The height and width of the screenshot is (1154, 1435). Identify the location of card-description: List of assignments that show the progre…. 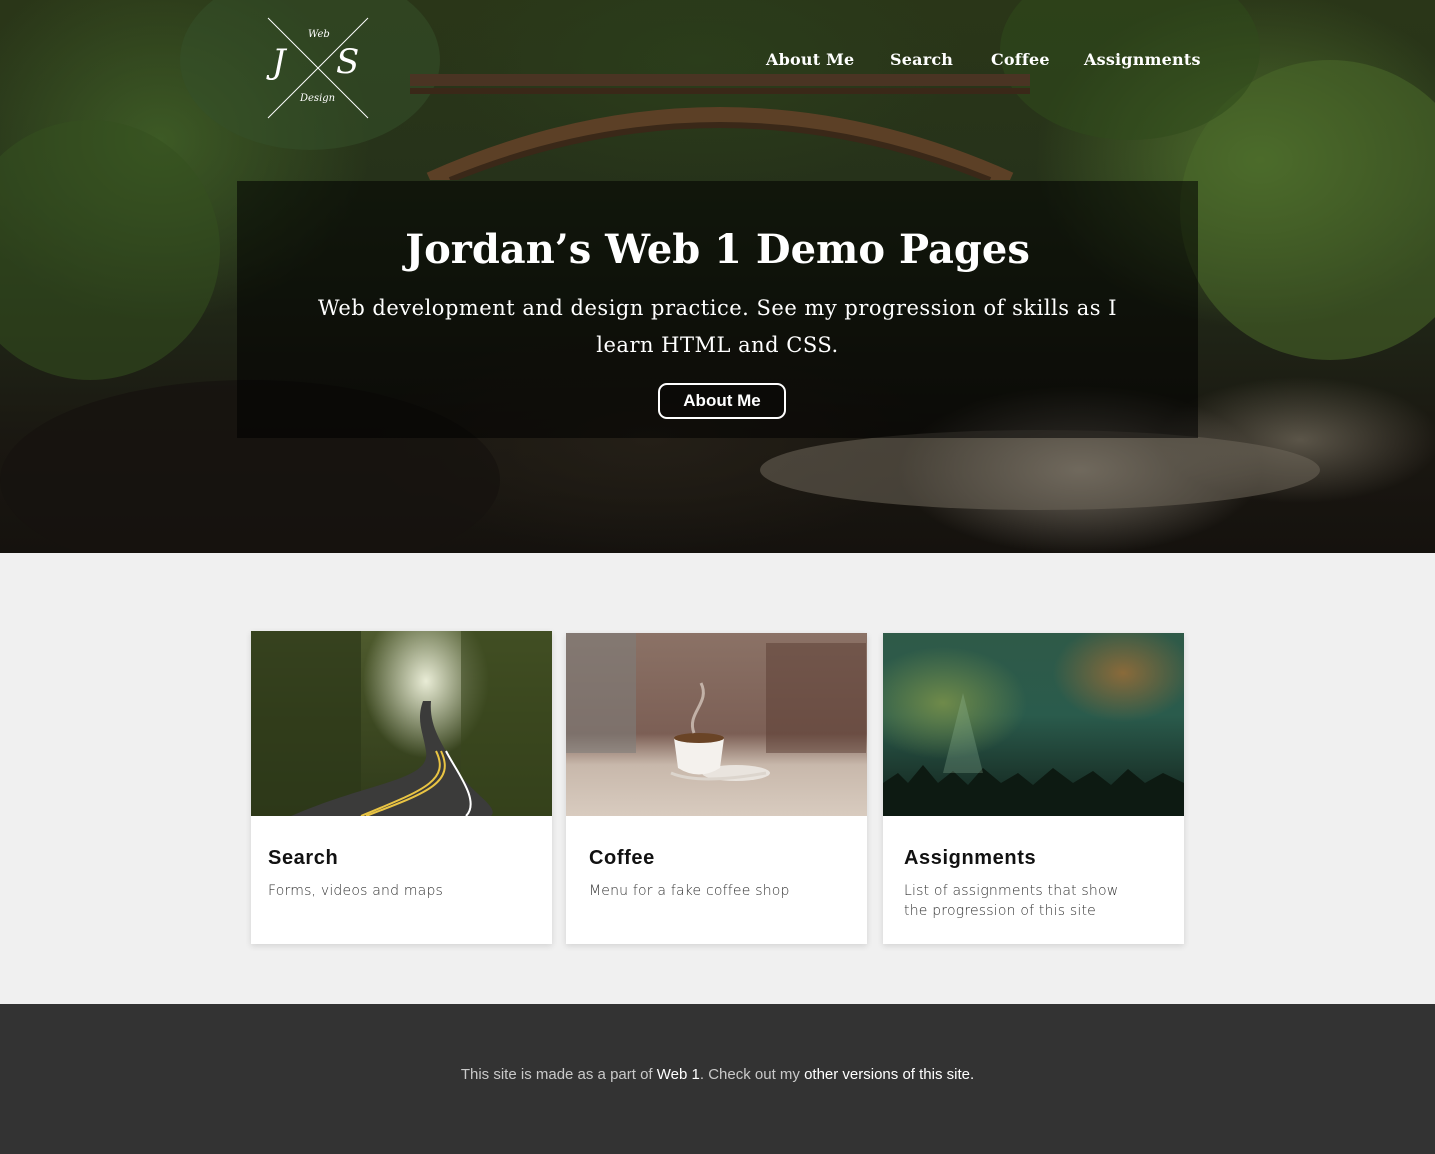
(1011, 901).